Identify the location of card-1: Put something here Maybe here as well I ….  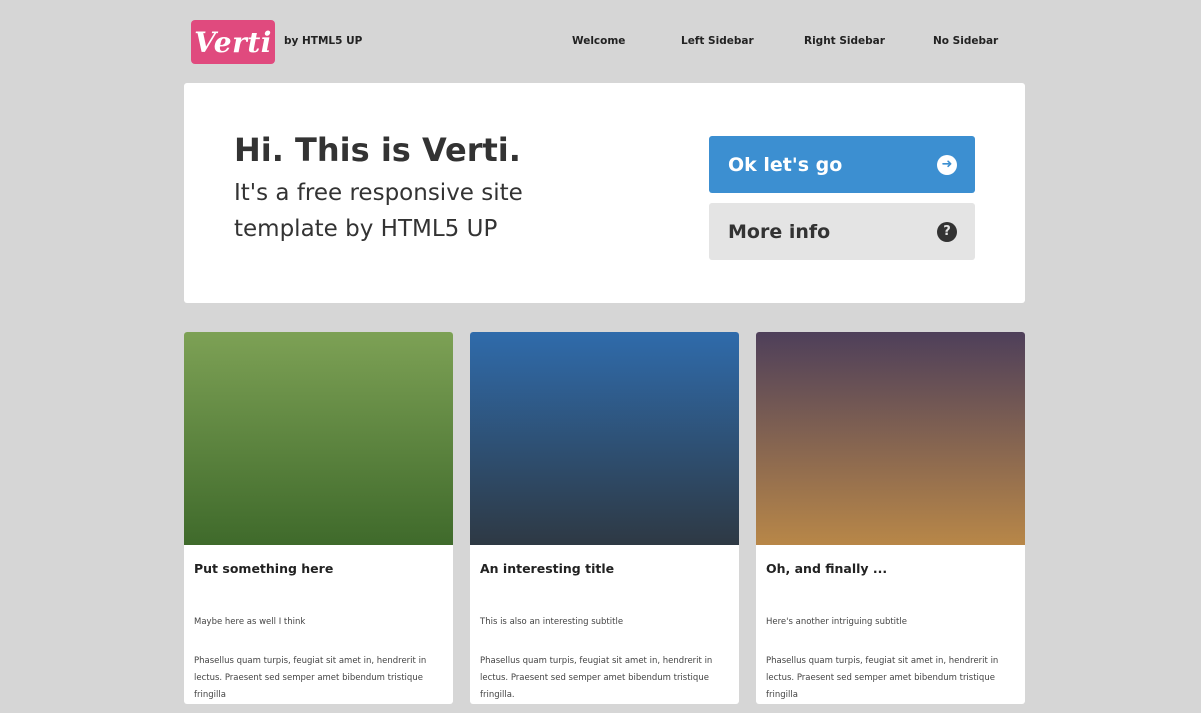
(318, 518).